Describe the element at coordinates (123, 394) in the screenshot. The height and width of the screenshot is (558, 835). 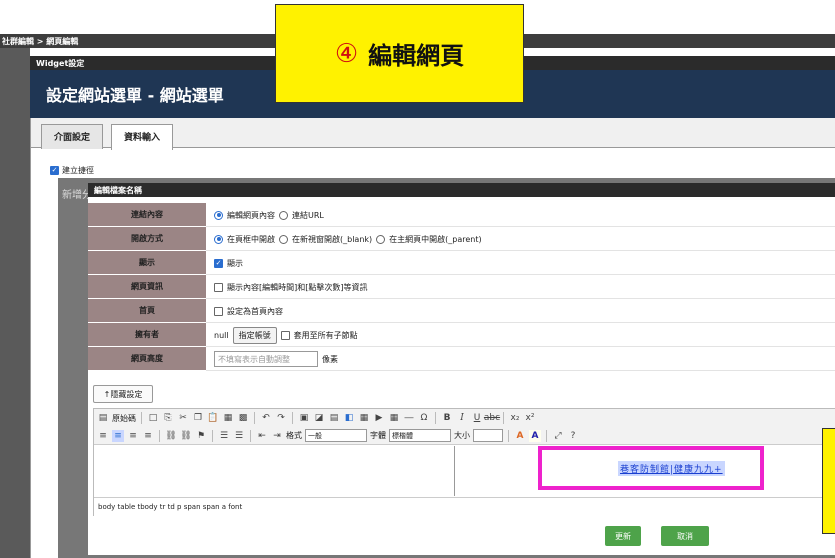
I see `hide-settings-button: ↑隱藏設定` at that location.